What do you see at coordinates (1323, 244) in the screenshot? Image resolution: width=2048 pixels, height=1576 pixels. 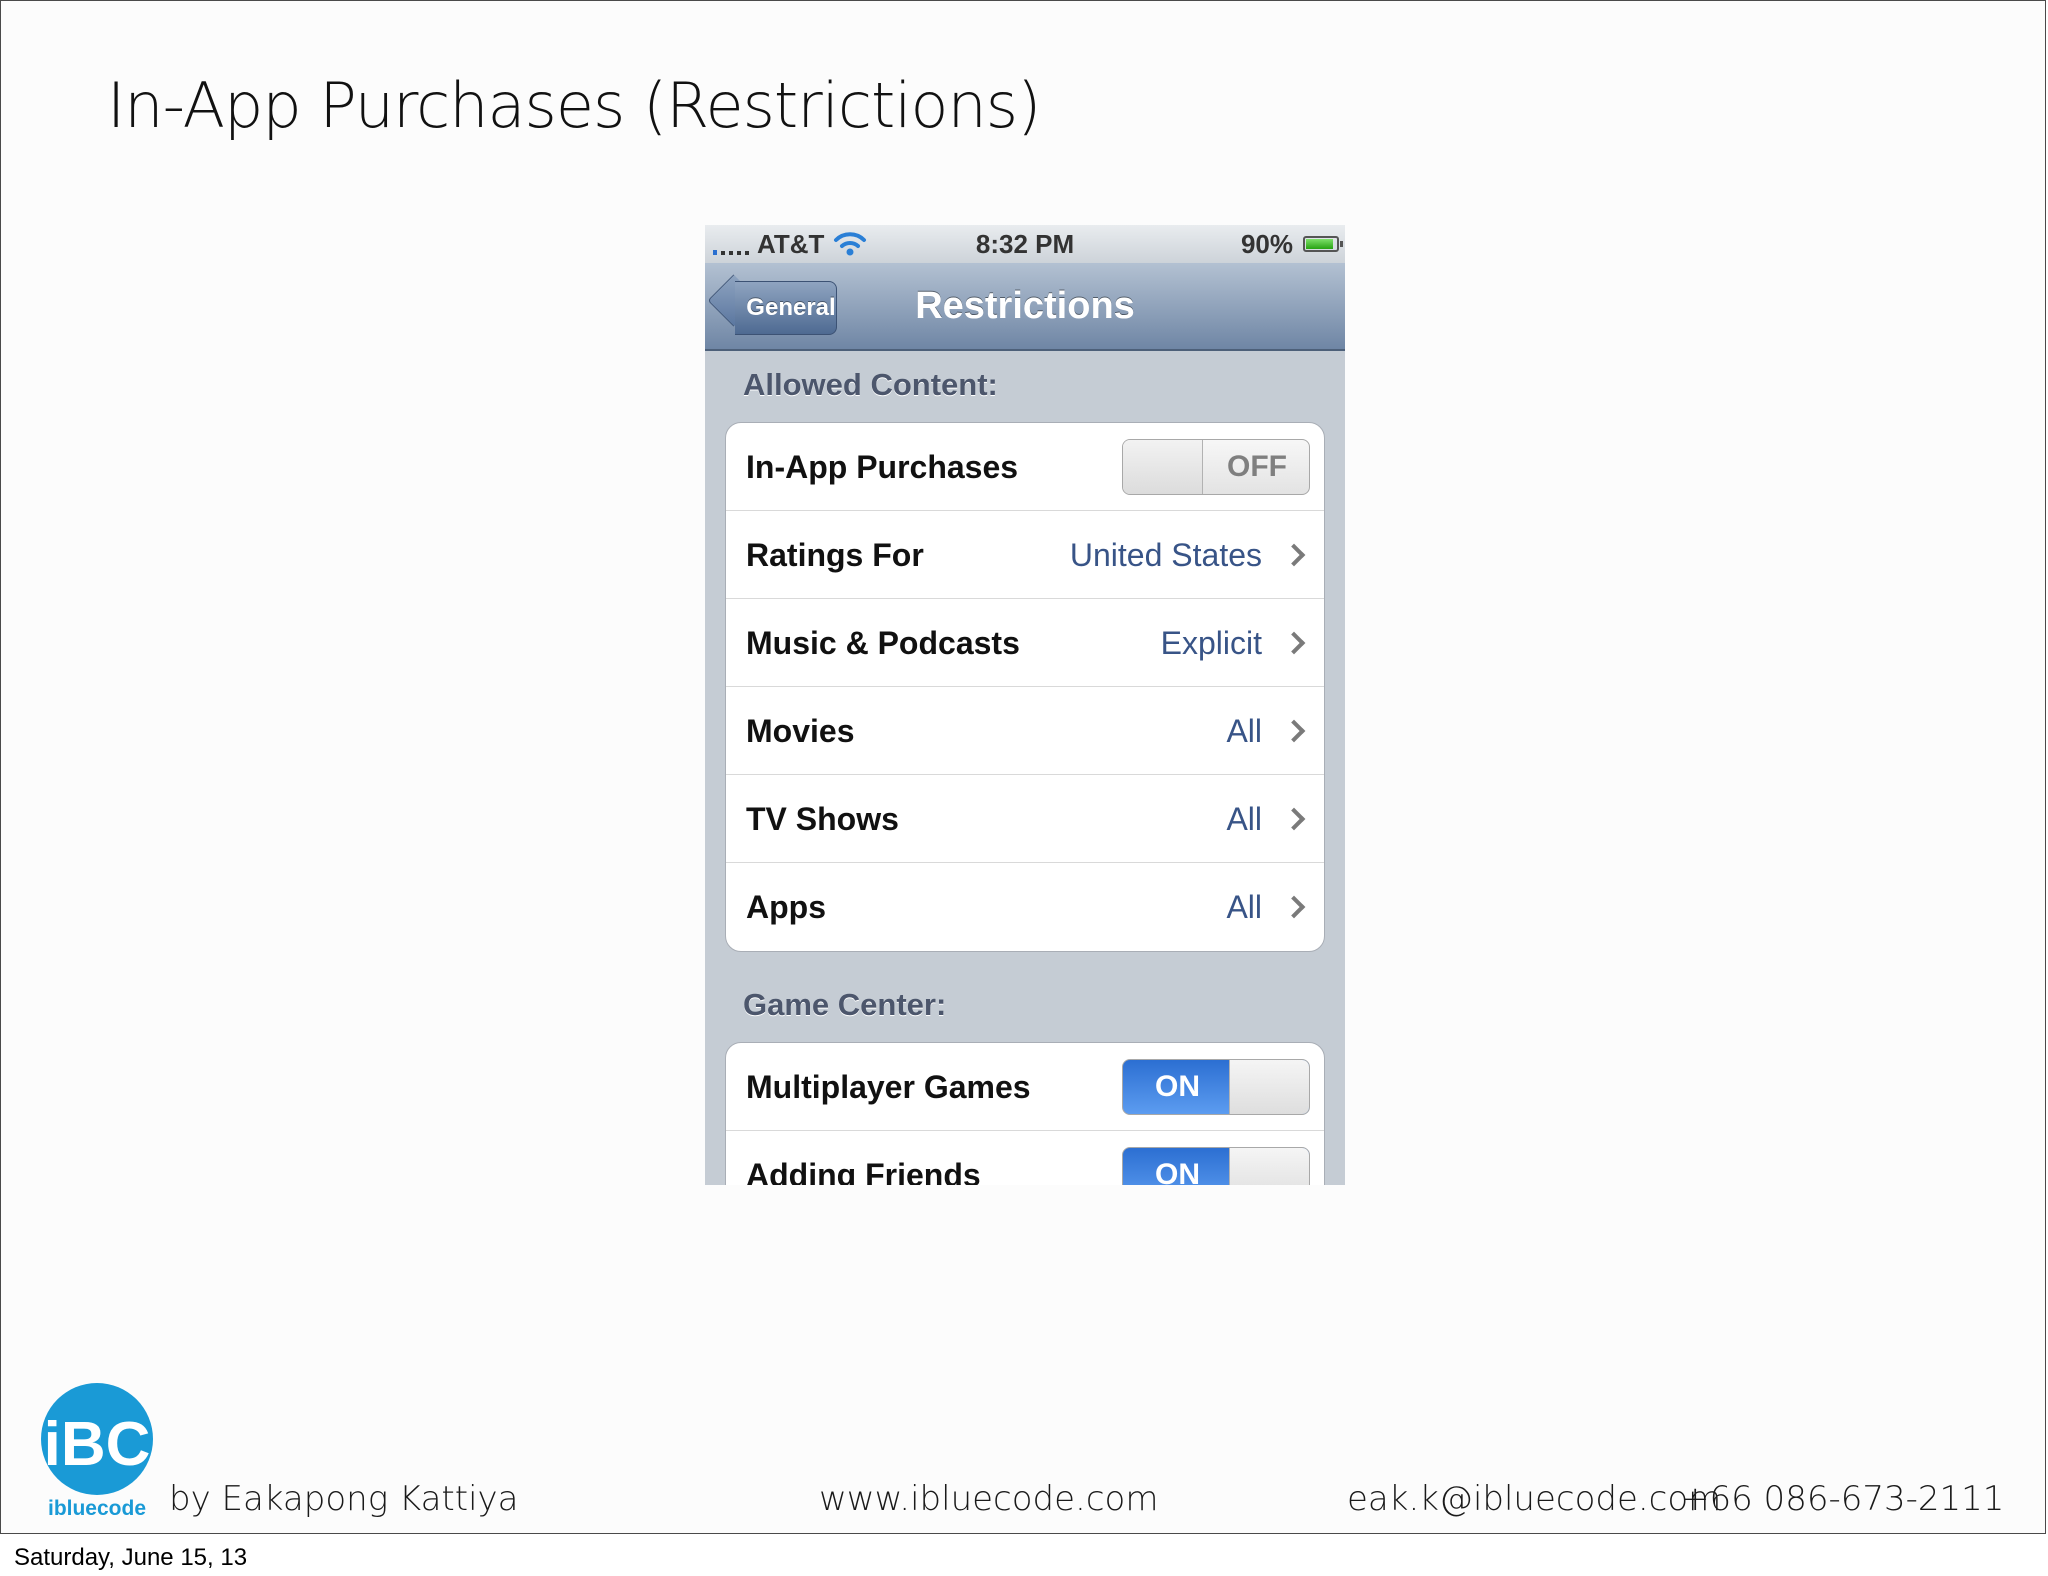 I see `battery-icon` at bounding box center [1323, 244].